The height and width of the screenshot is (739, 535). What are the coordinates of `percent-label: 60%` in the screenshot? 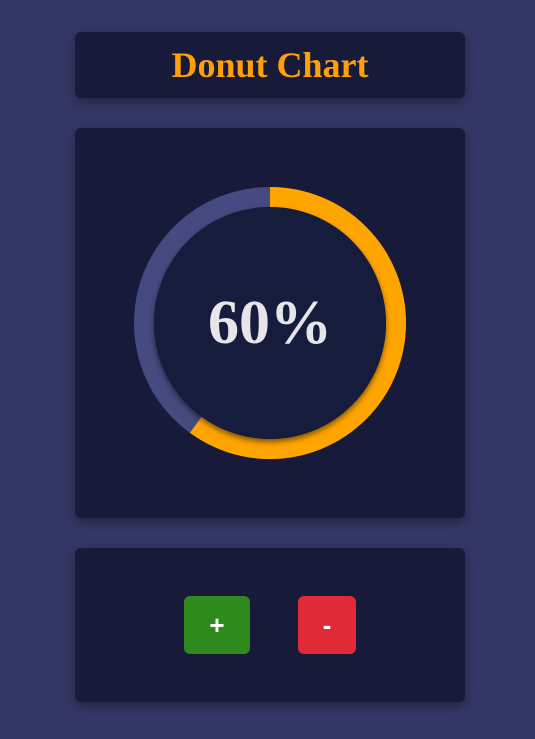 It's located at (270, 323).